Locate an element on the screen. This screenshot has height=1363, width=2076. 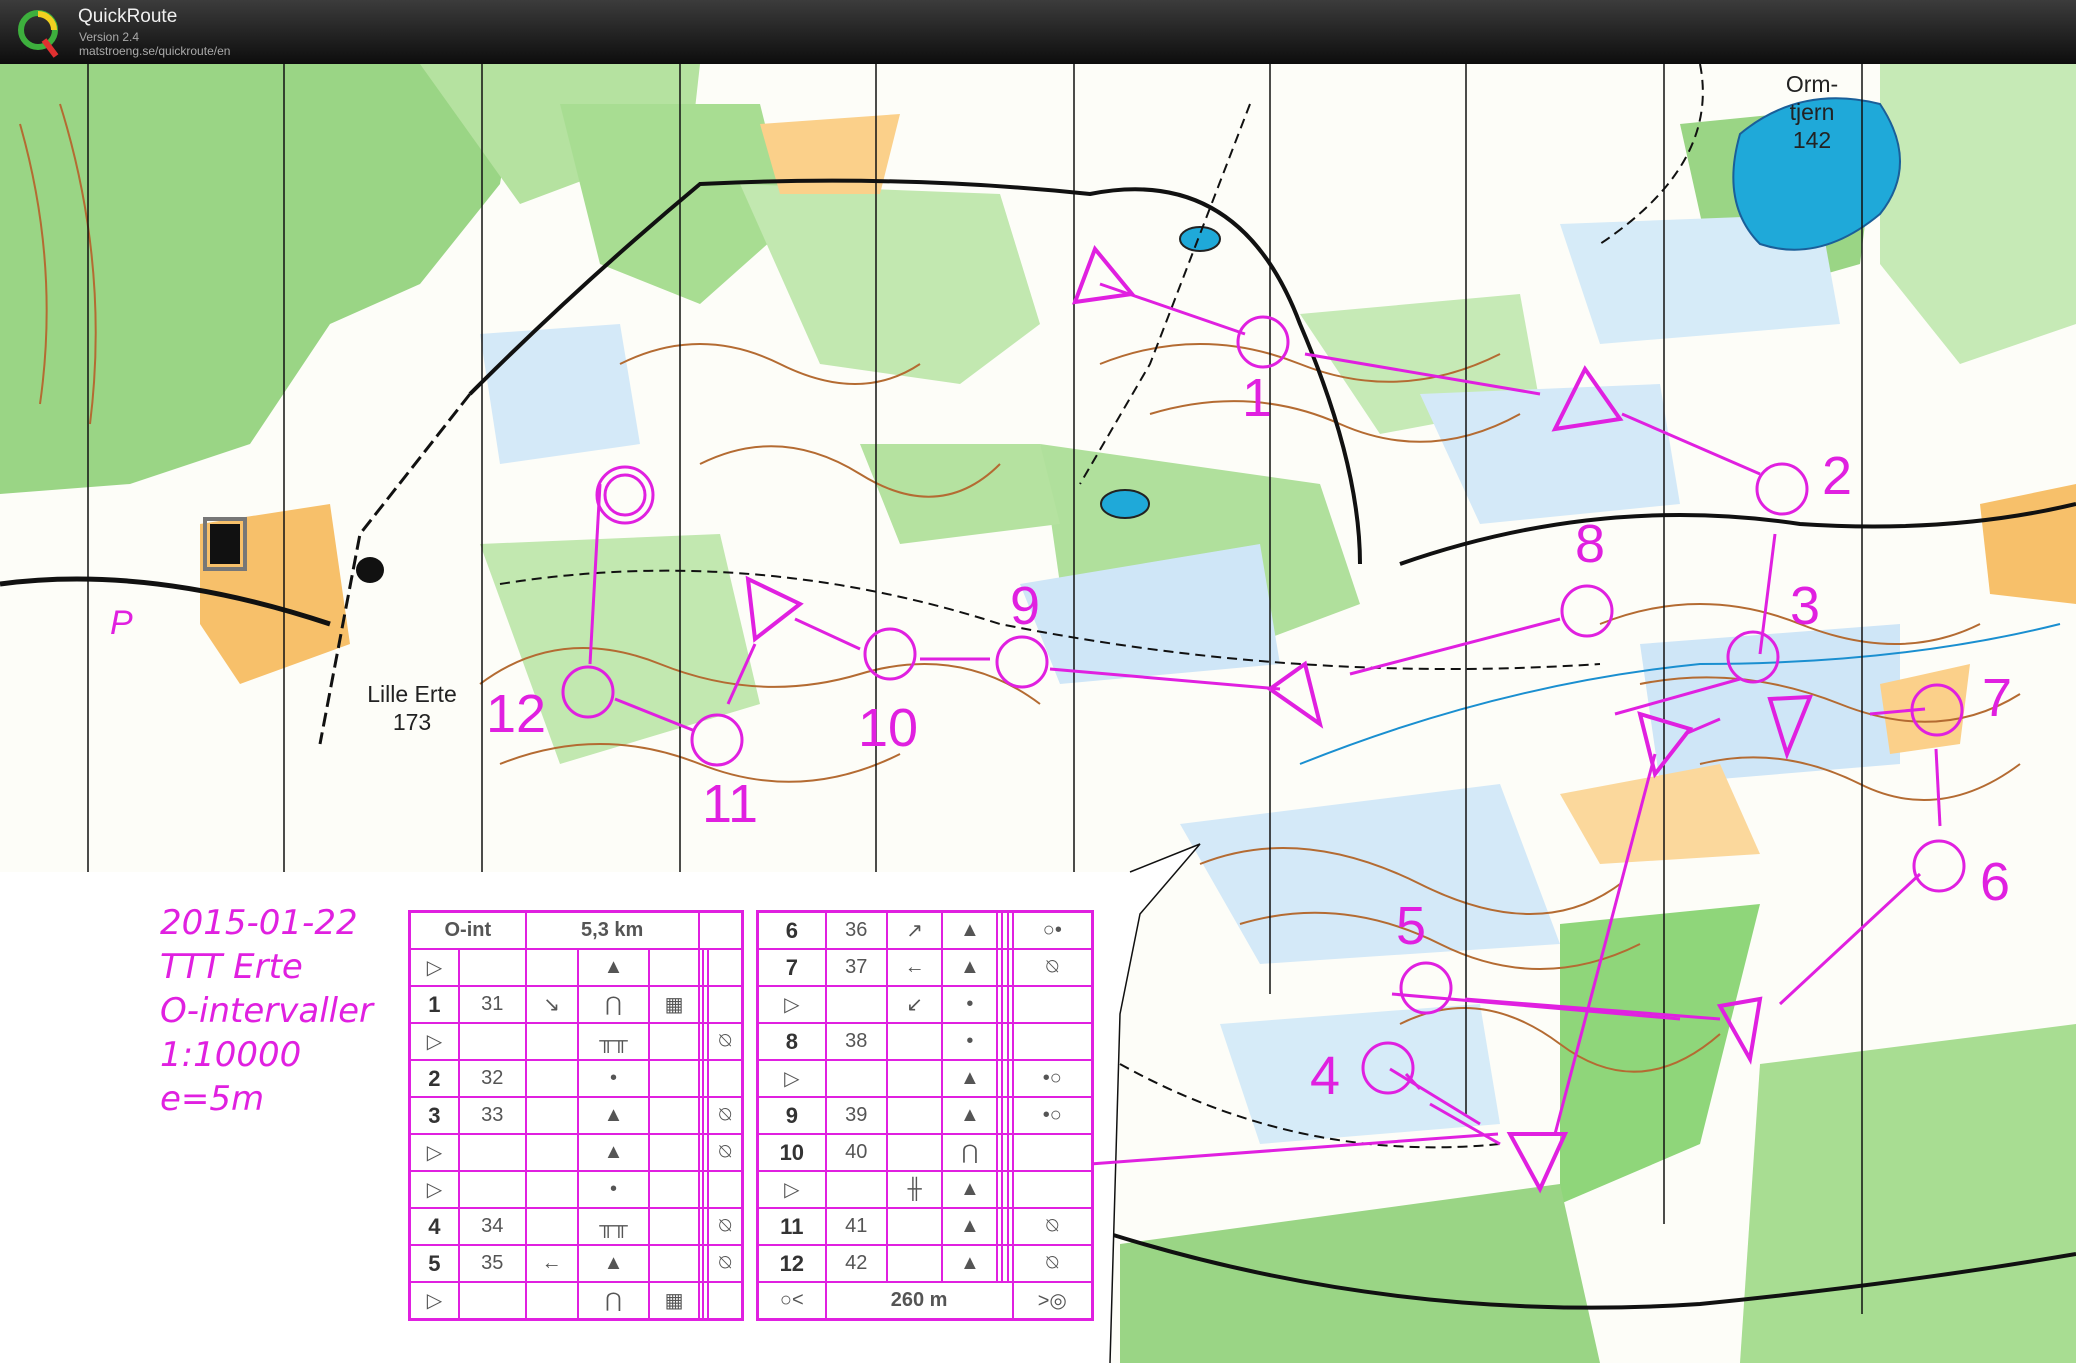
cd-cell-dir: ← is located at coordinates (914, 967).